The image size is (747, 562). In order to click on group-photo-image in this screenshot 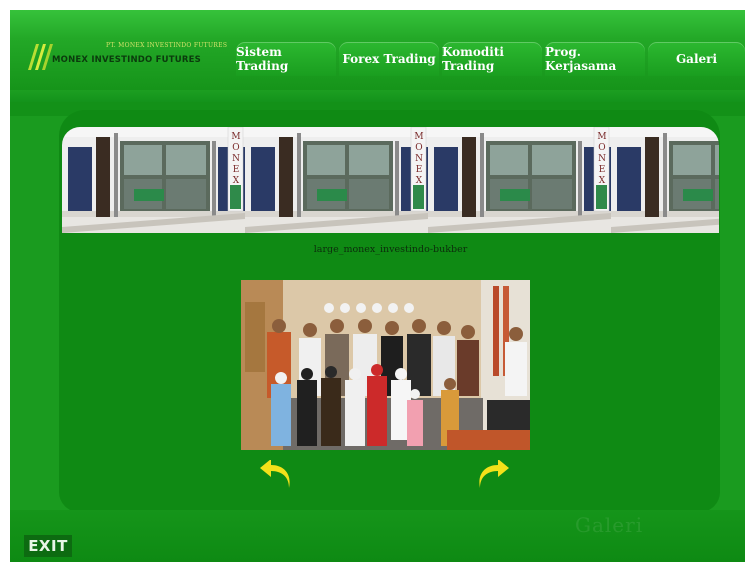, I will do `click(385, 365)`.